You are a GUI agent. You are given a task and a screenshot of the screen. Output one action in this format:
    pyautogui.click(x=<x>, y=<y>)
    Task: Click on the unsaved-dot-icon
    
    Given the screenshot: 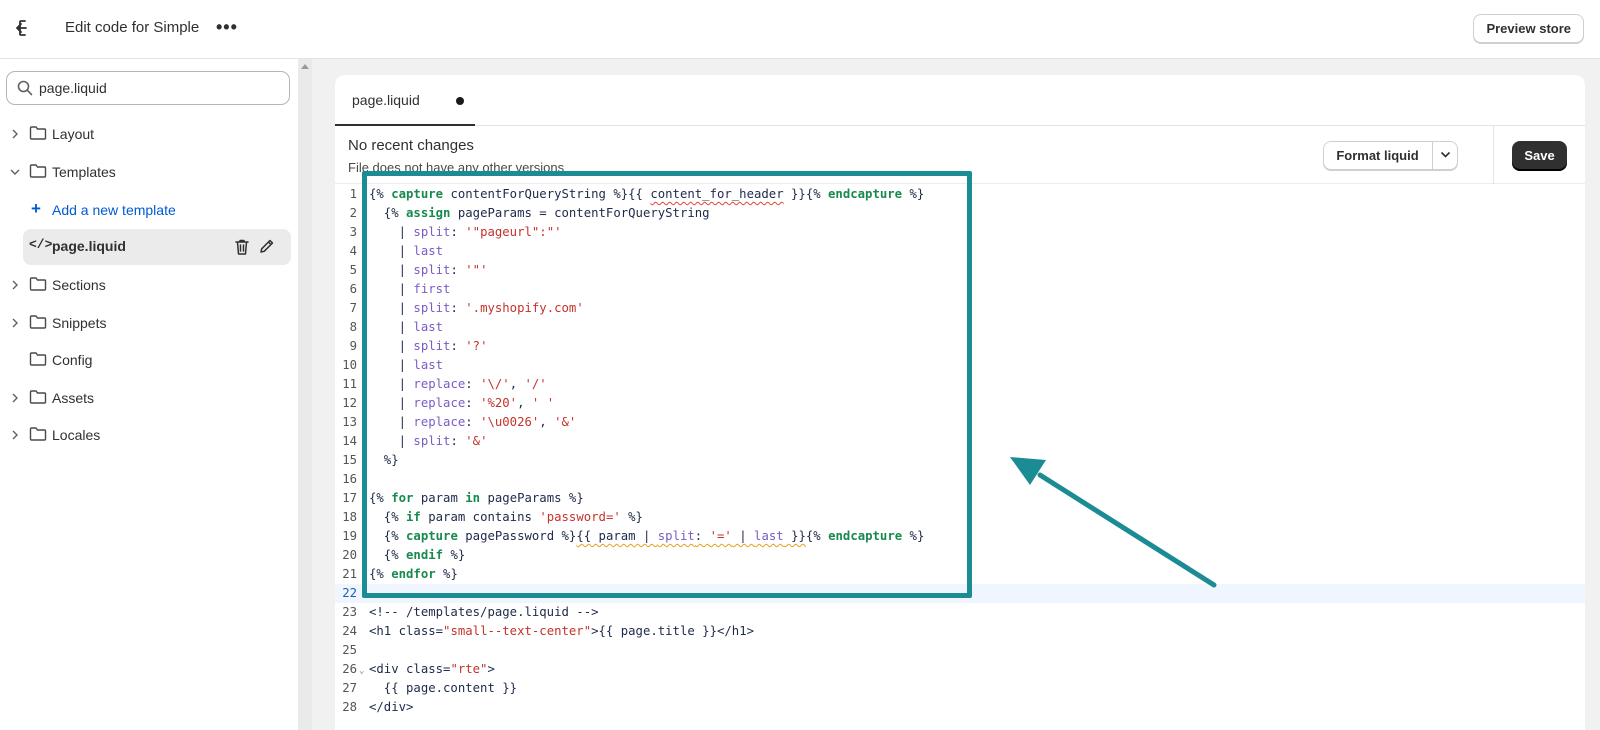 What is the action you would take?
    pyautogui.click(x=460, y=101)
    